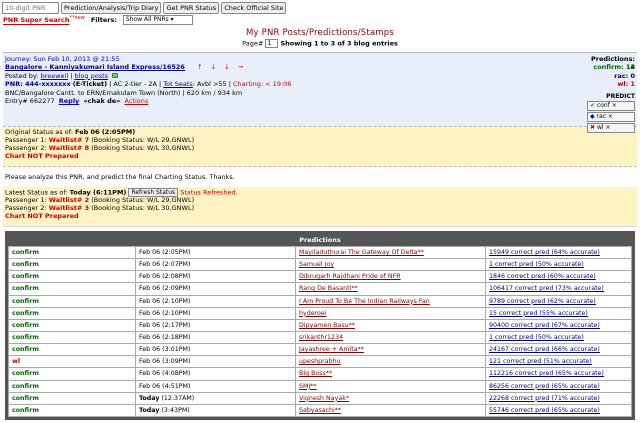 This screenshot has width=640, height=423. Describe the element at coordinates (165, 265) in the screenshot. I see `prediction-date: Feb 06 (2:07PM)` at that location.